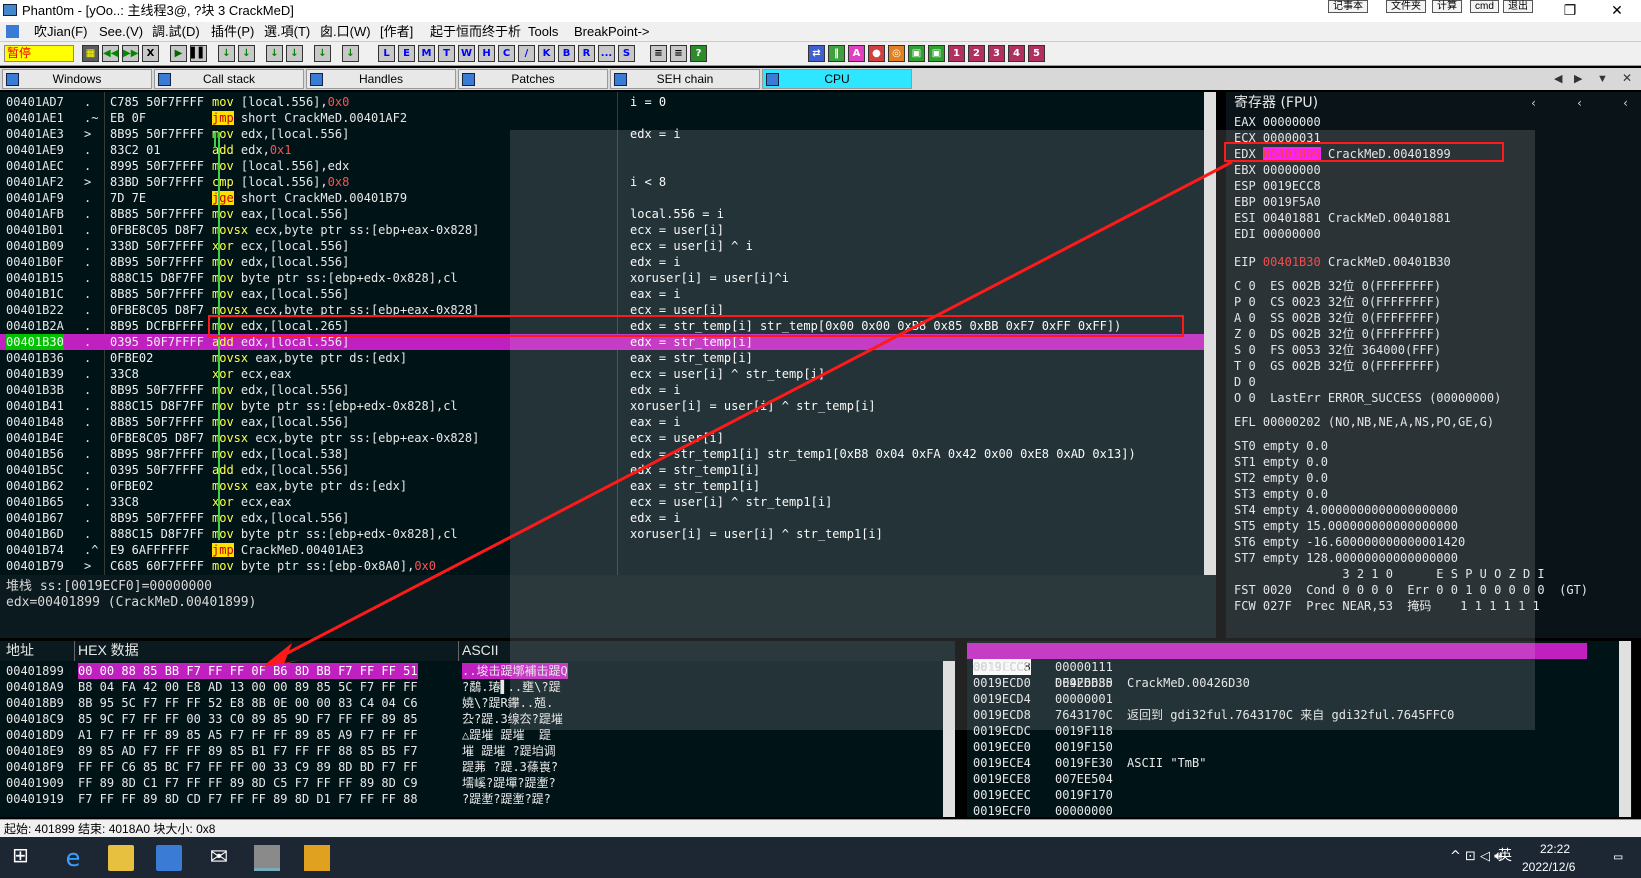  I want to click on disassembly-scrollbar, so click(1210, 333).